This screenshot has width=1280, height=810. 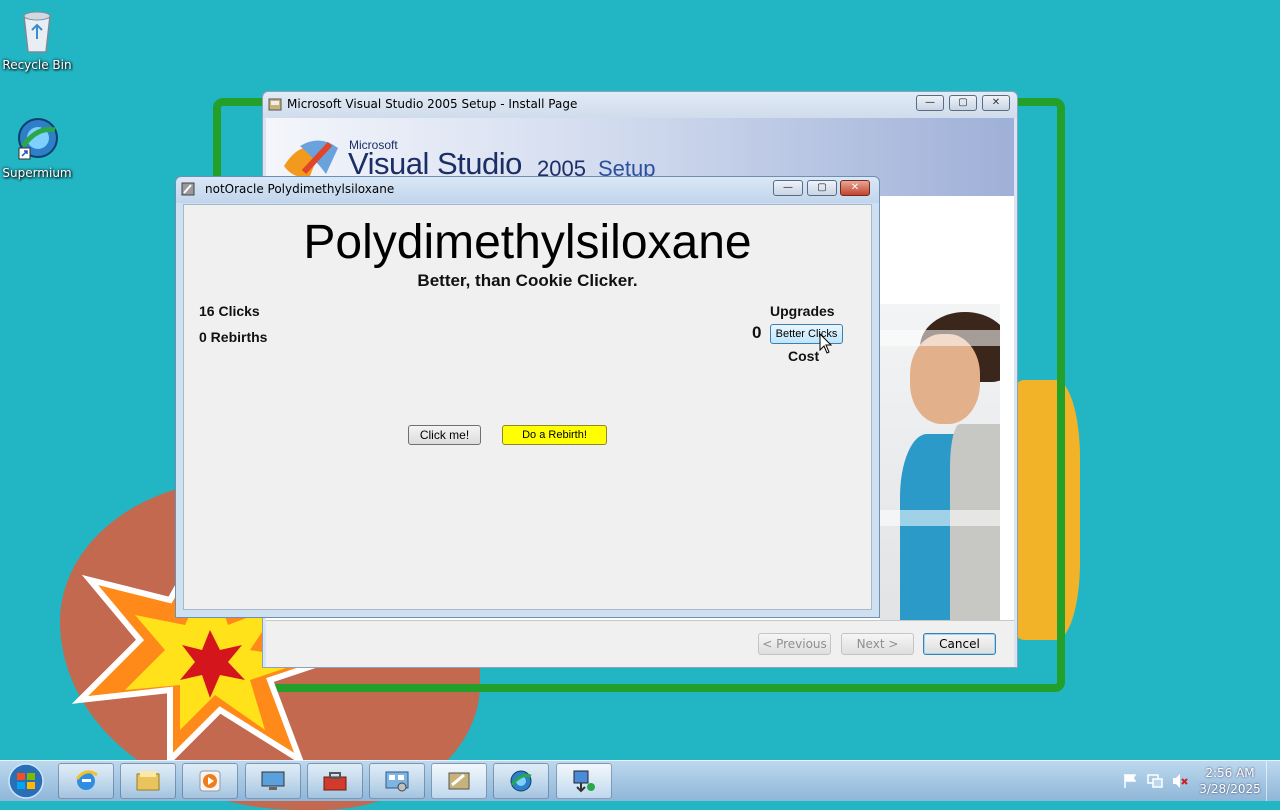 I want to click on cancel-button: Cancel, so click(x=959, y=644).